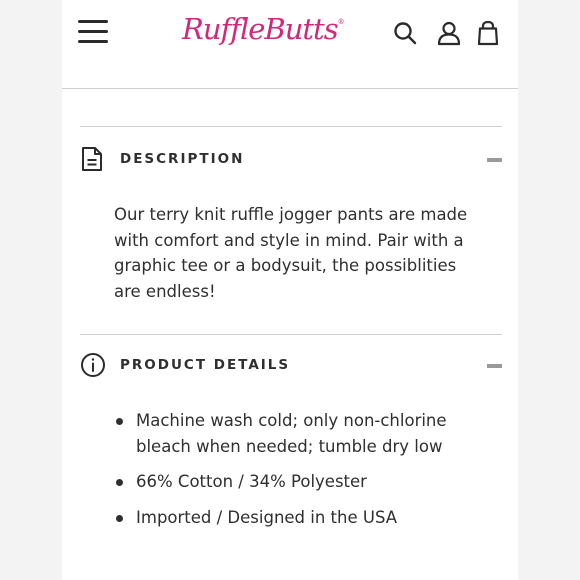 The height and width of the screenshot is (580, 580). What do you see at coordinates (205, 365) in the screenshot?
I see `product-details-title: PRODUCT DETAILS` at bounding box center [205, 365].